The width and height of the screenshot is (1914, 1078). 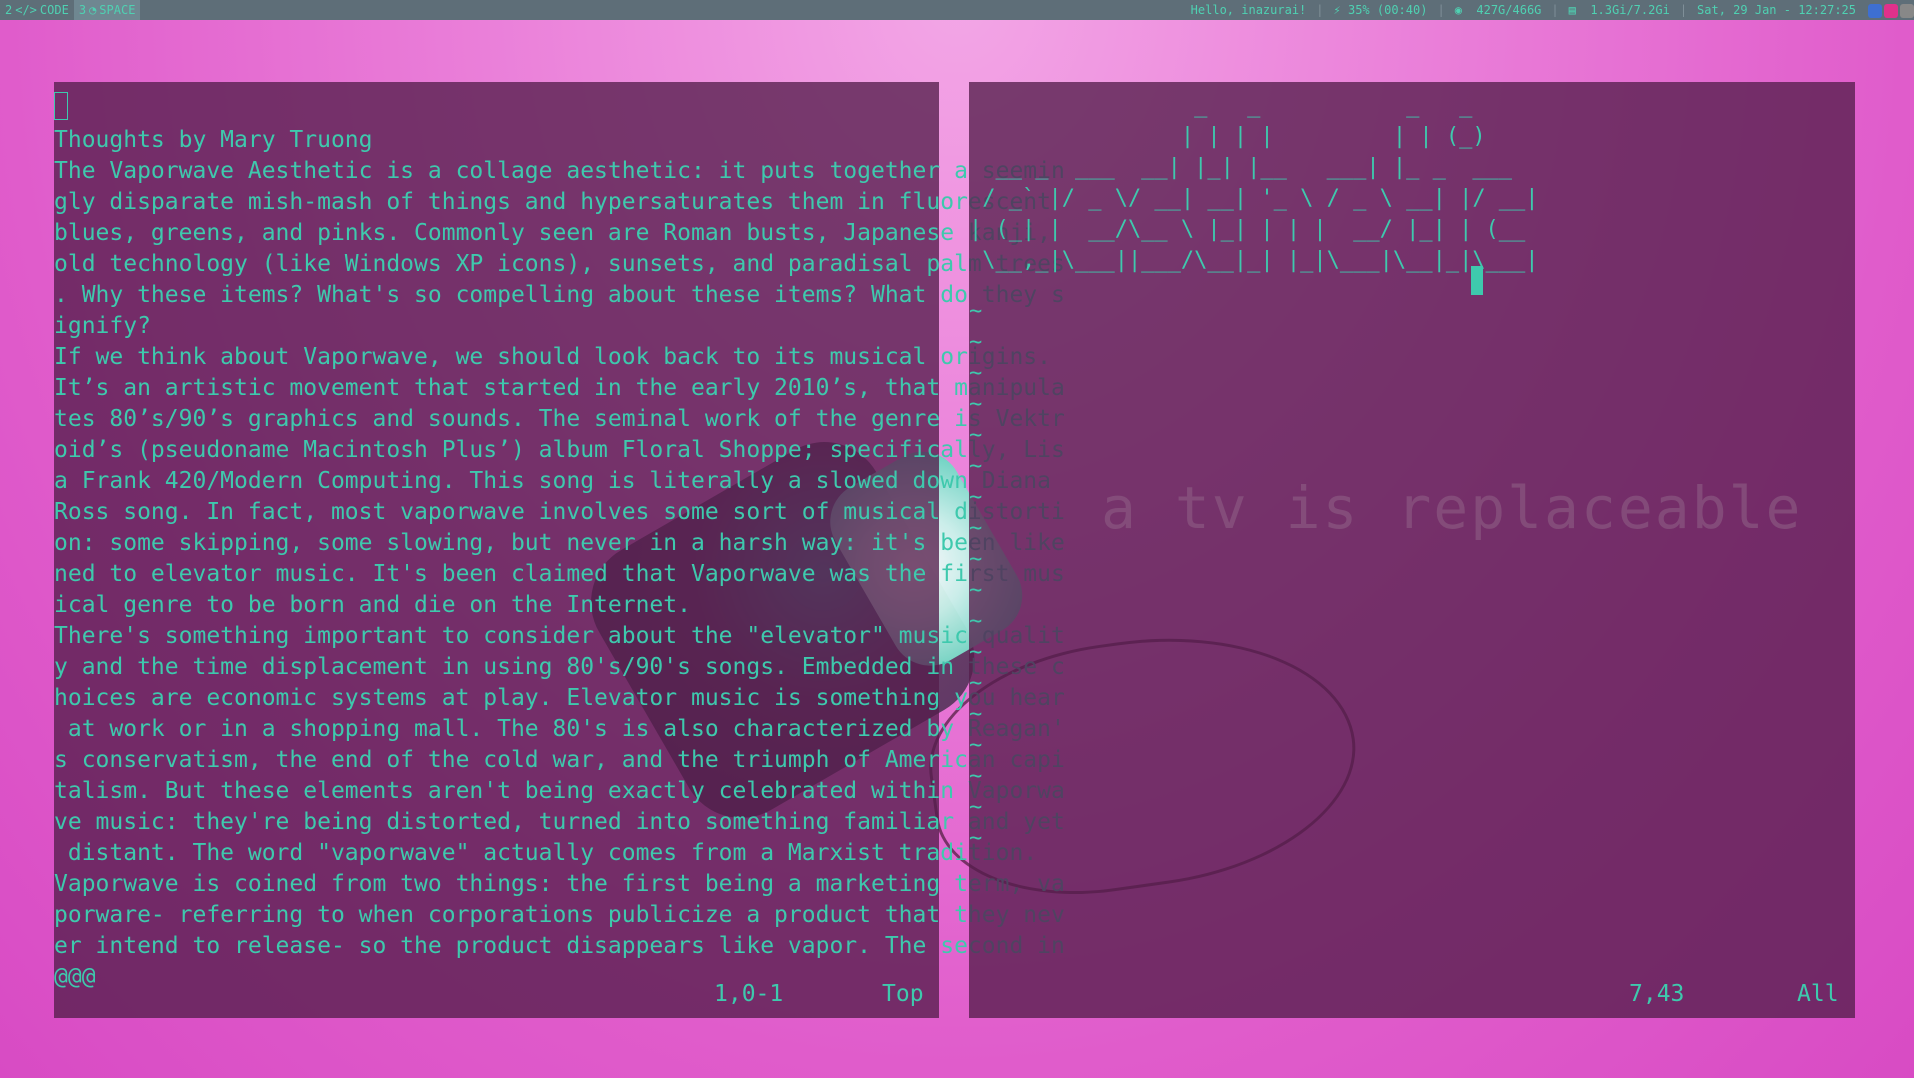 What do you see at coordinates (1509, 10) in the screenshot?
I see `disk-text: 427G/466G` at bounding box center [1509, 10].